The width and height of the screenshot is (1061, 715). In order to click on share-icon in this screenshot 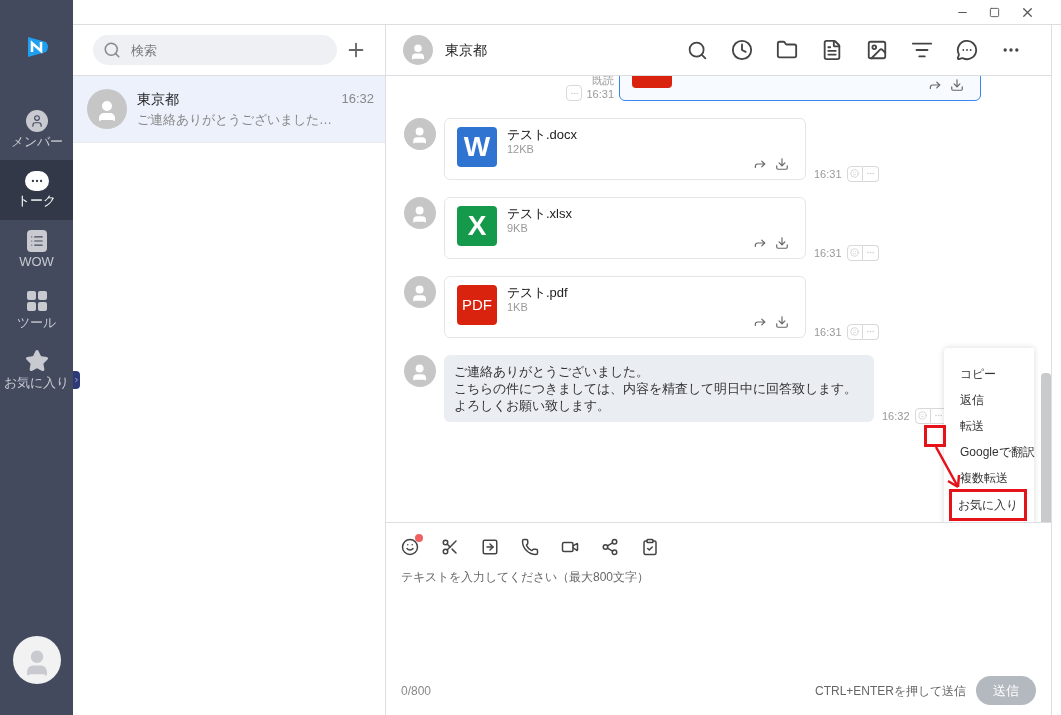, I will do `click(610, 547)`.